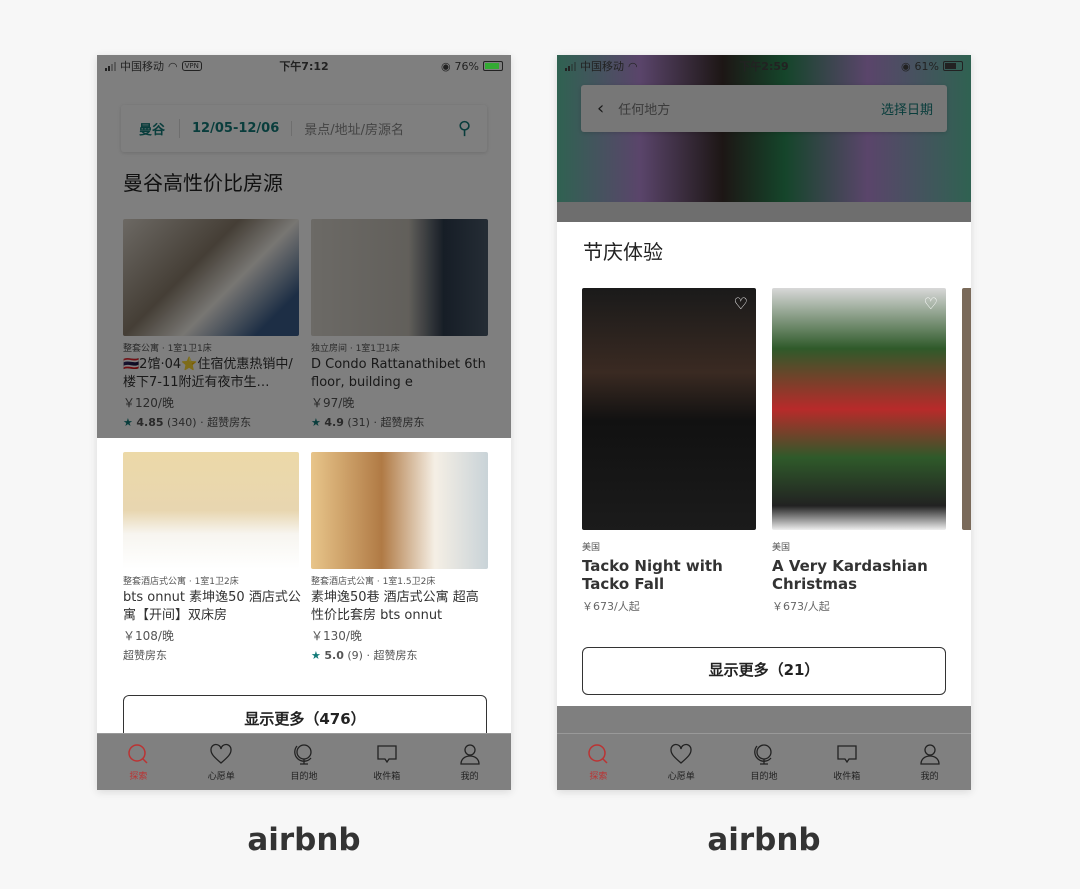  What do you see at coordinates (181, 582) in the screenshot?
I see `listing-type: 整套酒店式公寓 · 1室1卫2床` at bounding box center [181, 582].